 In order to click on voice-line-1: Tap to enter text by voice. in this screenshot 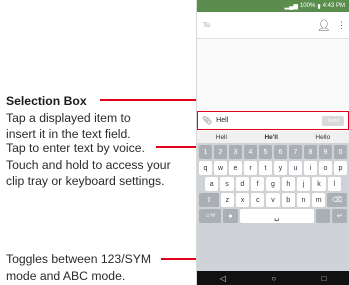, I will do `click(75, 148)`.